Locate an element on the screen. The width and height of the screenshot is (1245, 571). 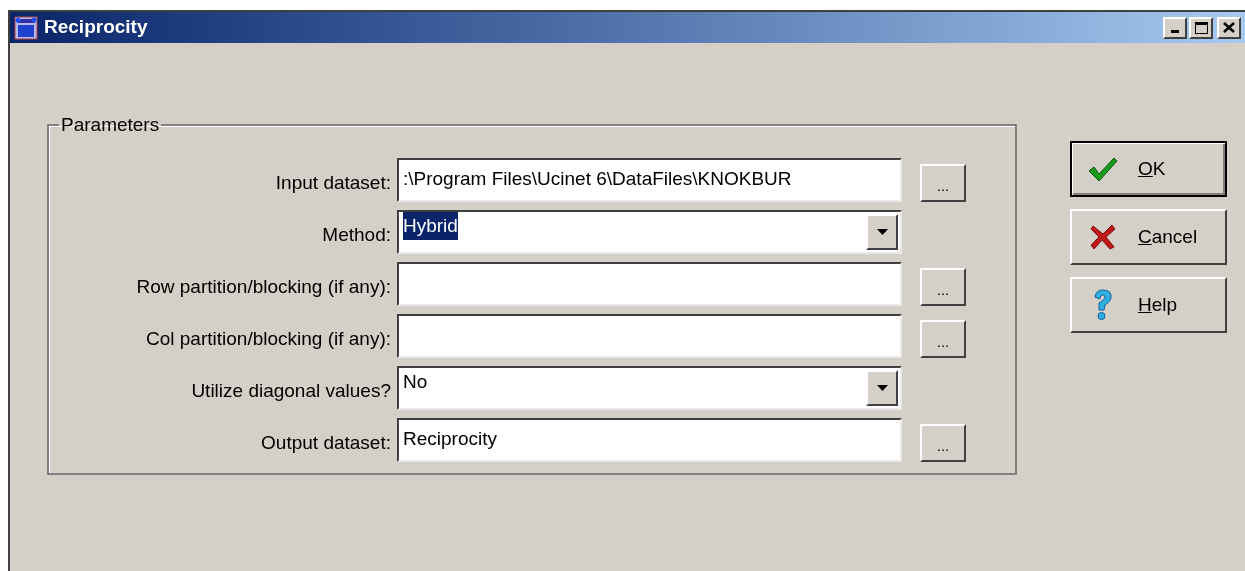
close-icon is located at coordinates (1229, 27).